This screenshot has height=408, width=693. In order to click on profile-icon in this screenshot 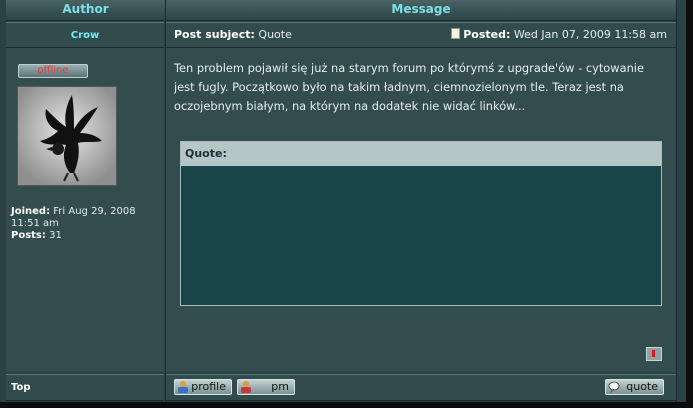, I will do `click(183, 387)`.